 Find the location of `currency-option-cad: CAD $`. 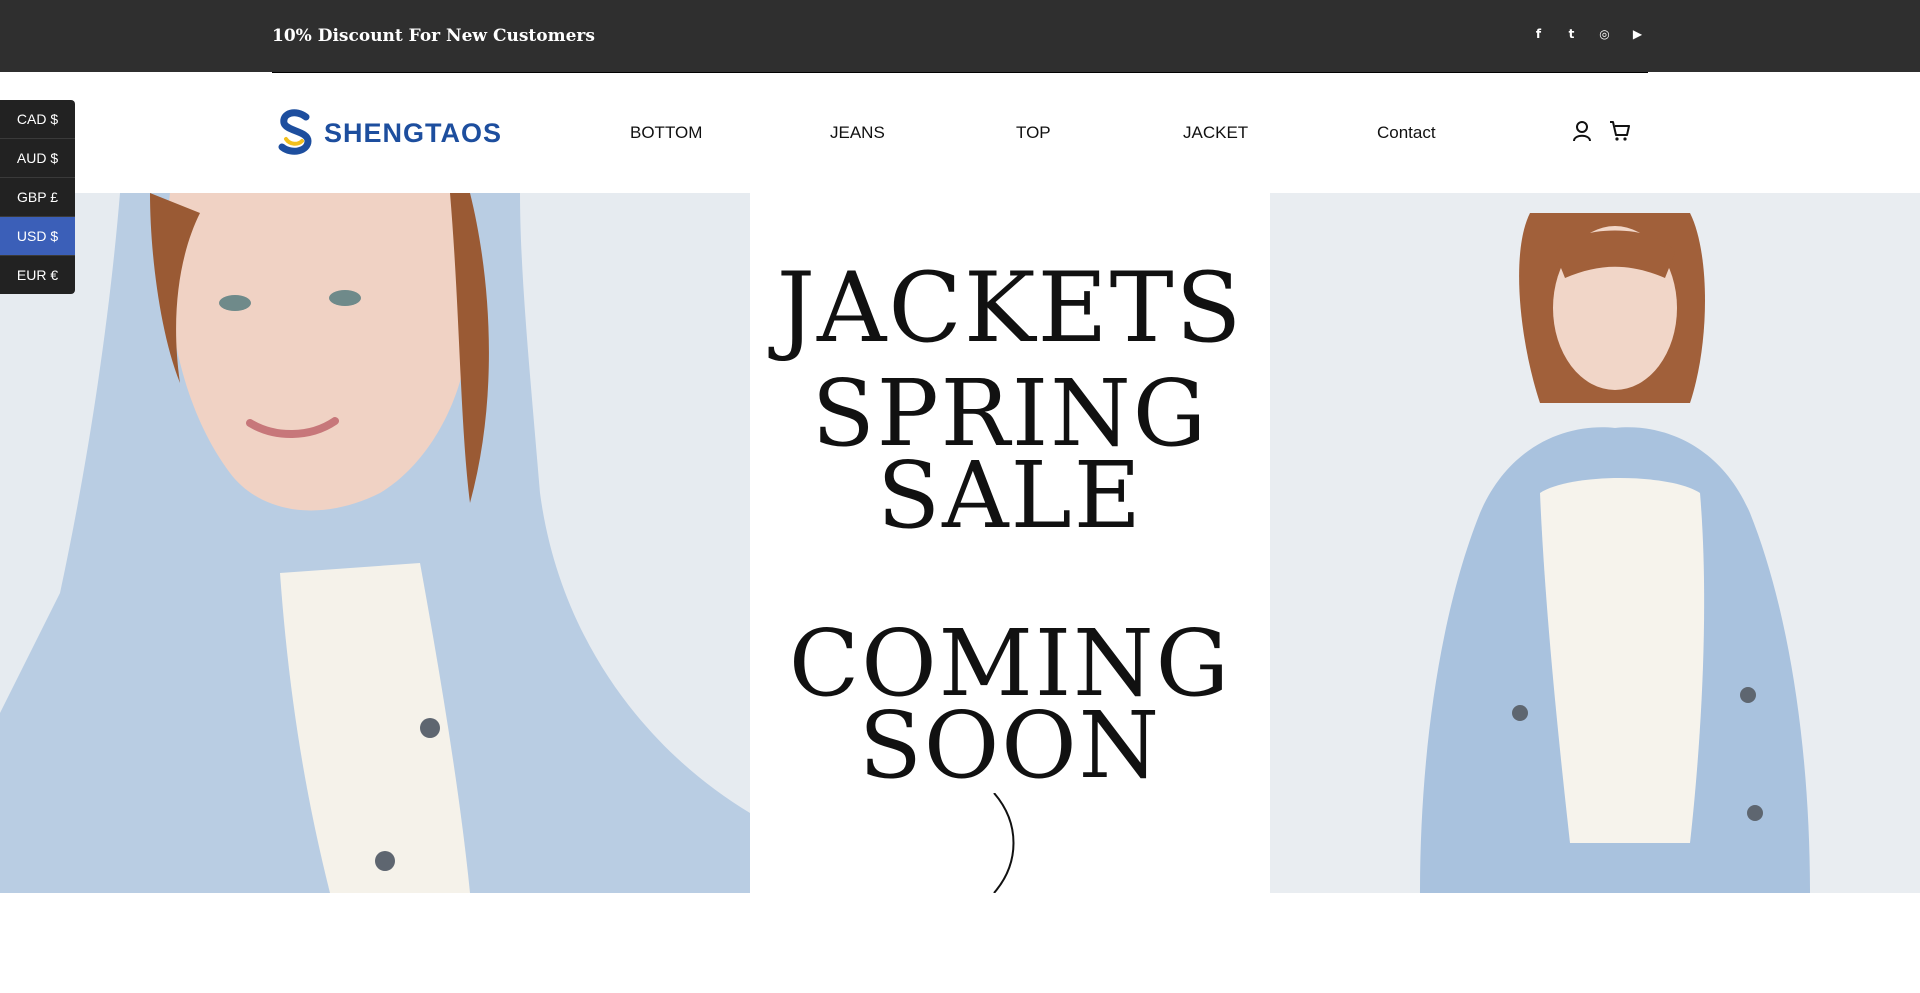

currency-option-cad: CAD $ is located at coordinates (37, 119).